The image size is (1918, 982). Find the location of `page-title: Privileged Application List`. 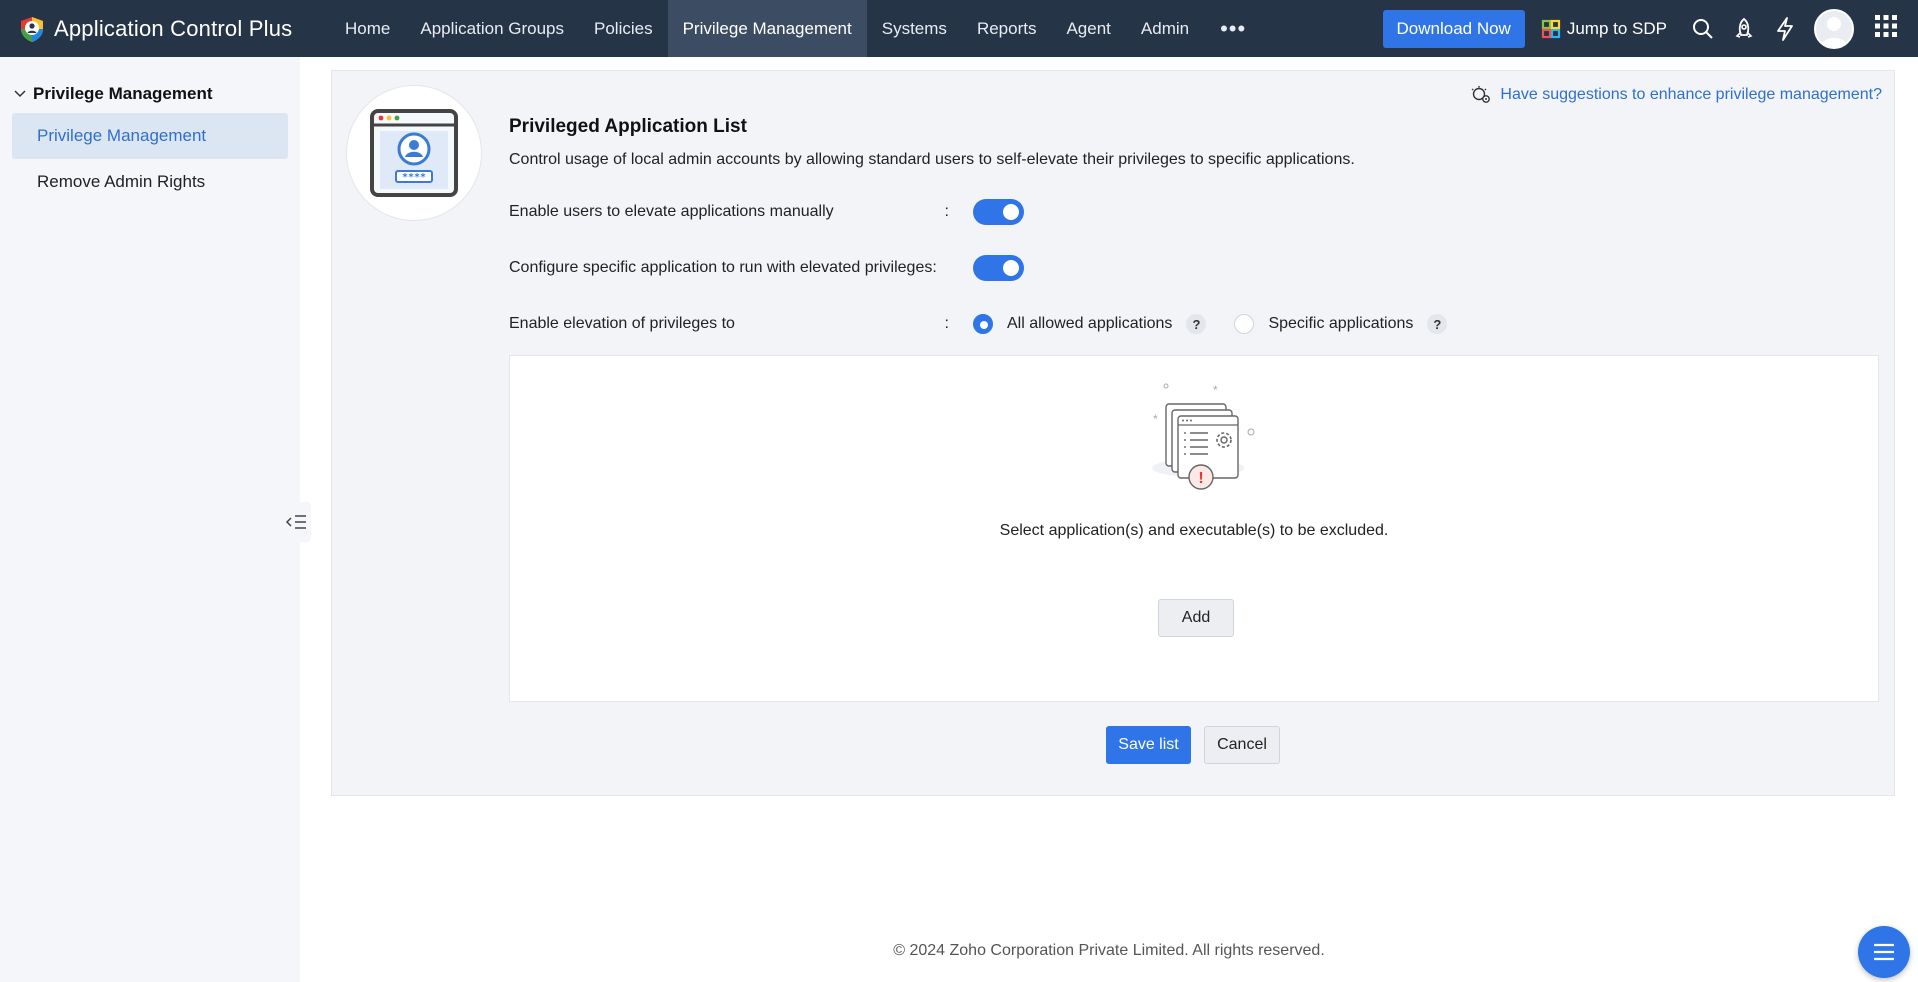

page-title: Privileged Application List is located at coordinates (628, 126).